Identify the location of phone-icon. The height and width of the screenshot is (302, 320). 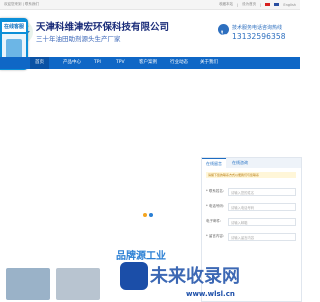
(223, 30).